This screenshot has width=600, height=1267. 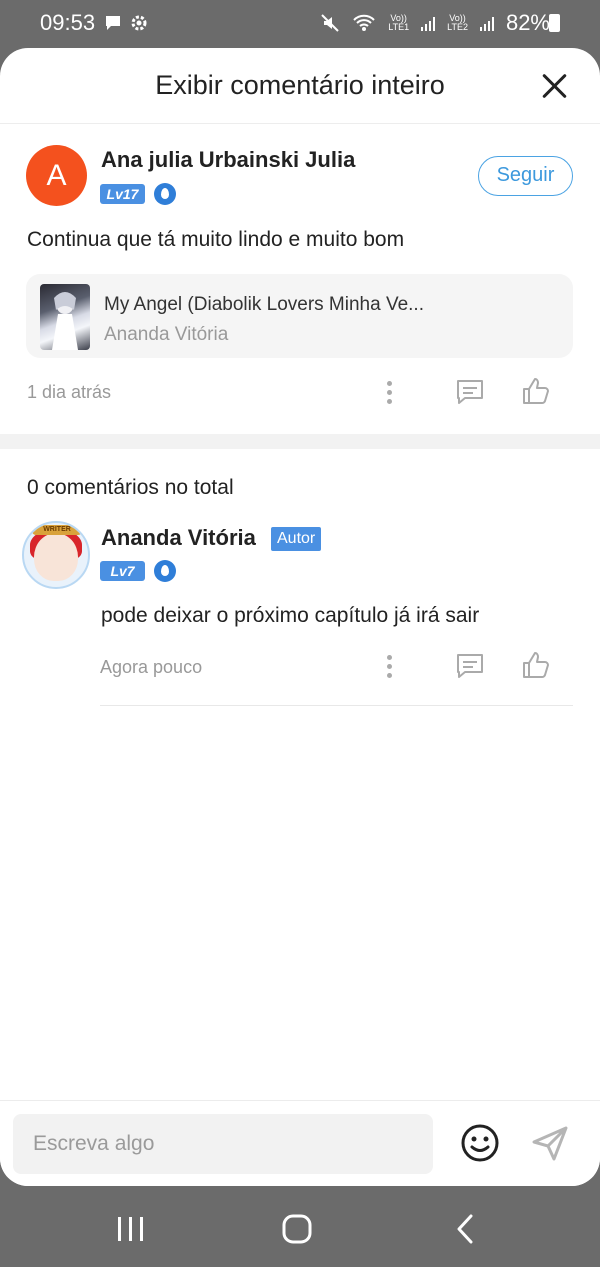 I want to click on composer-bar, so click(x=300, y=1143).